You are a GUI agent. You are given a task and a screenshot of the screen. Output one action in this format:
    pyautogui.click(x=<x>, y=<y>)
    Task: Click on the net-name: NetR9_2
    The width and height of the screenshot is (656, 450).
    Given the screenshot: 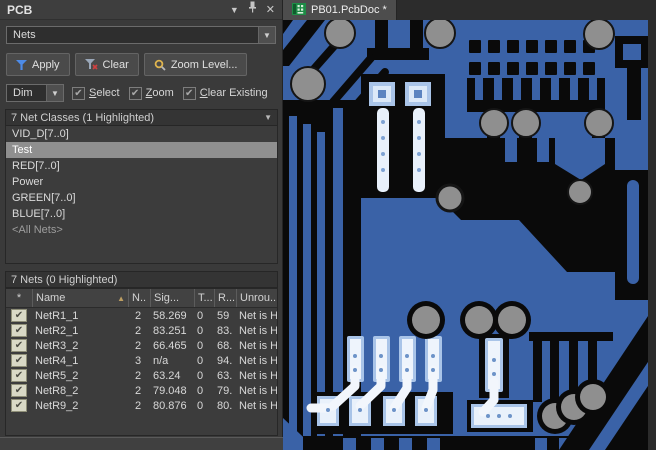 What is the action you would take?
    pyautogui.click(x=57, y=405)
    